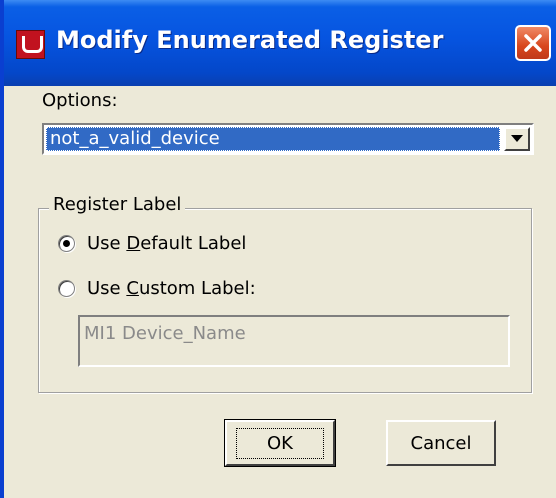  I want to click on dropdown-arrow-button, so click(517, 139).